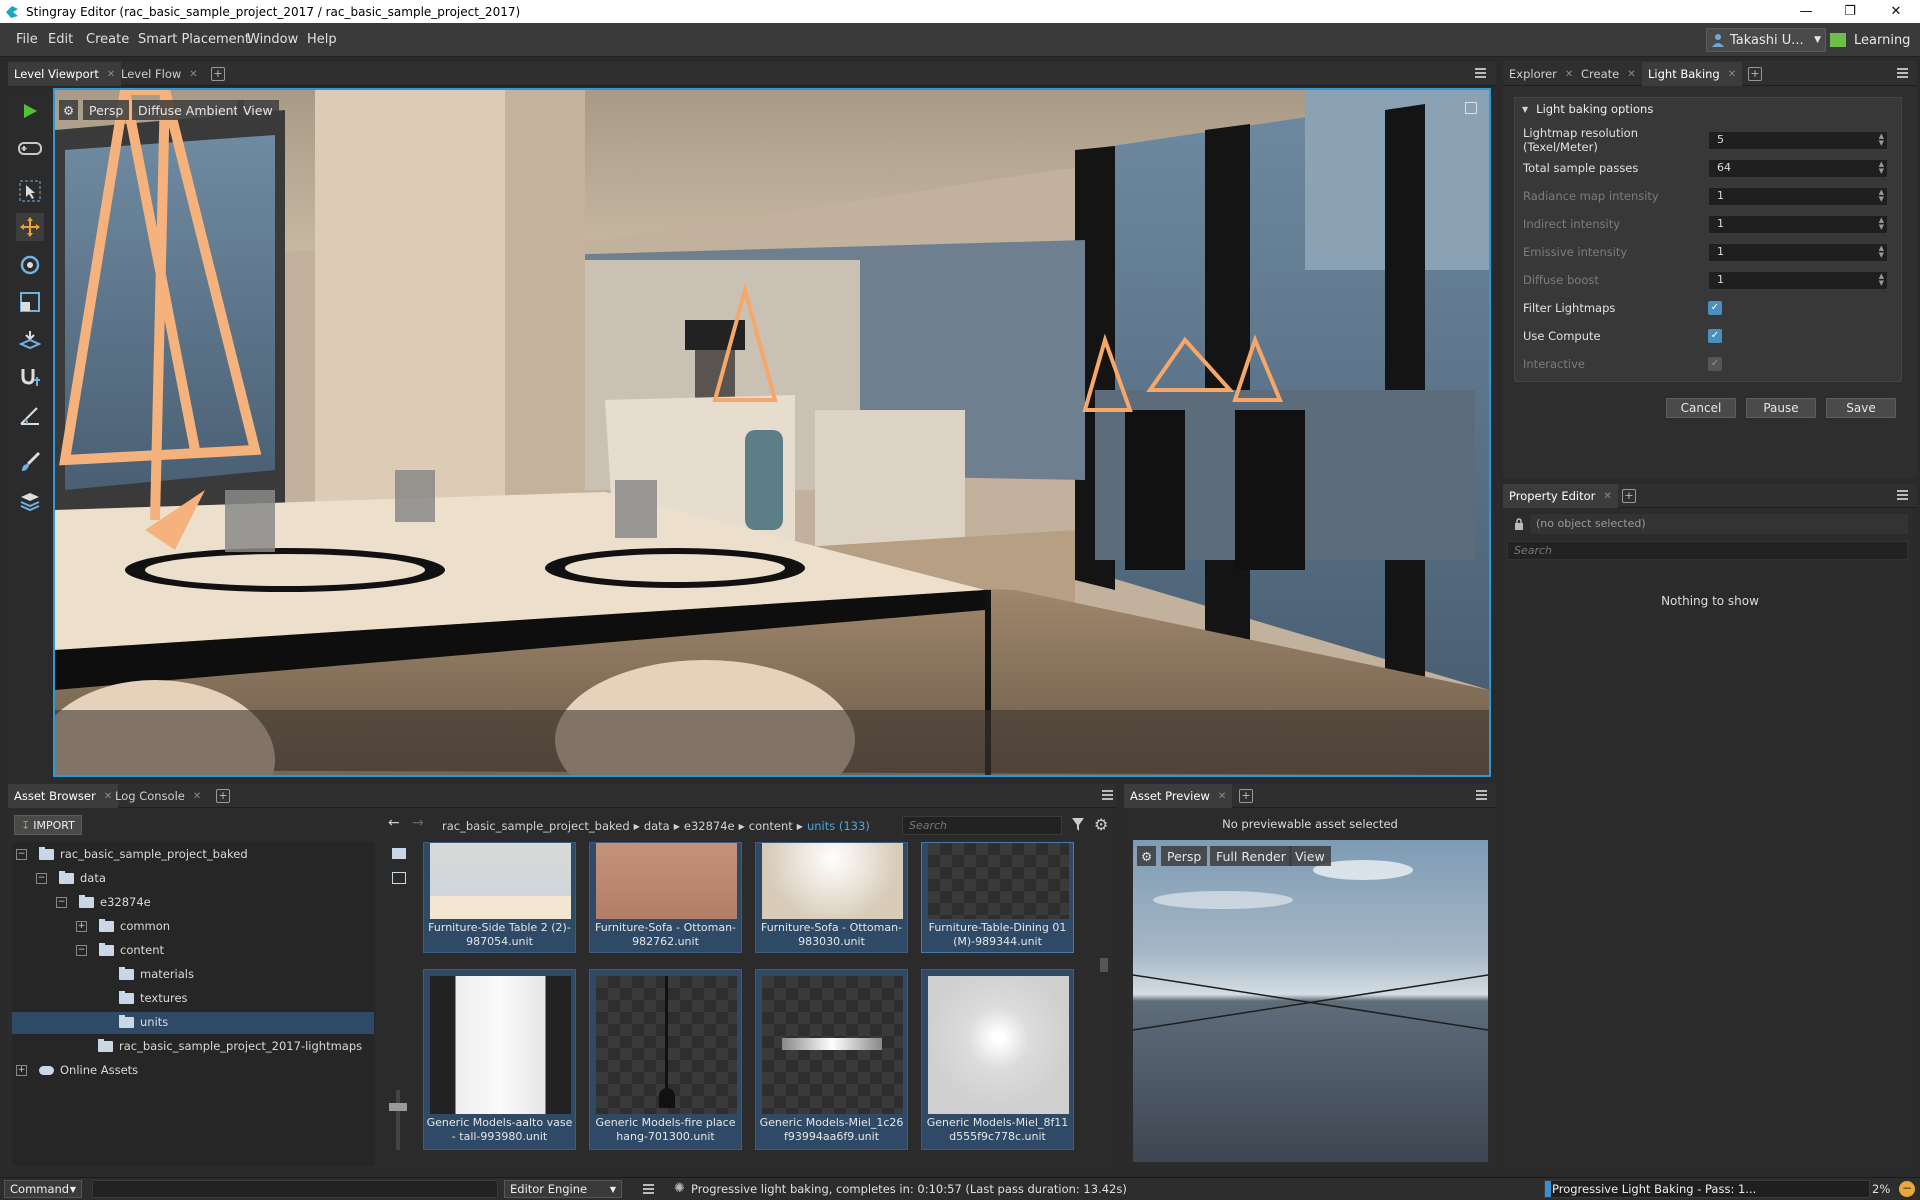  I want to click on tree-item-e32874e: − e32874e, so click(103, 902).